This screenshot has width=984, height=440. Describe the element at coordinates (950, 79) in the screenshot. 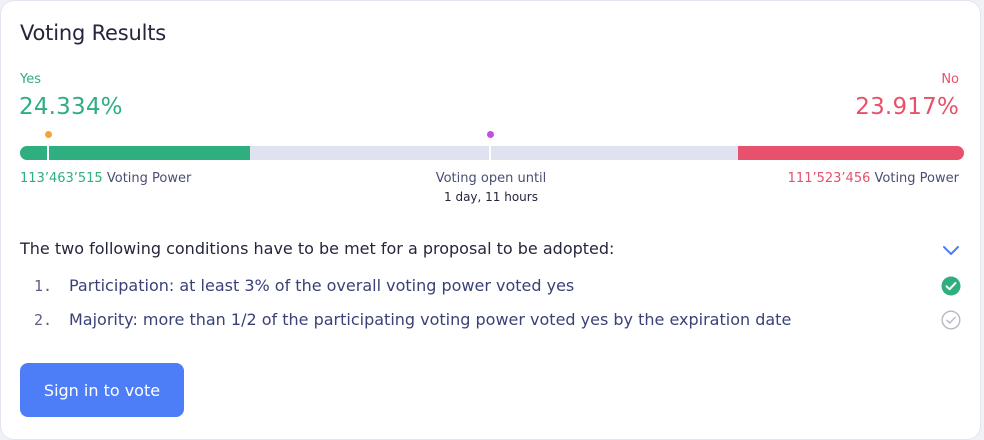

I see `no-label: No` at that location.